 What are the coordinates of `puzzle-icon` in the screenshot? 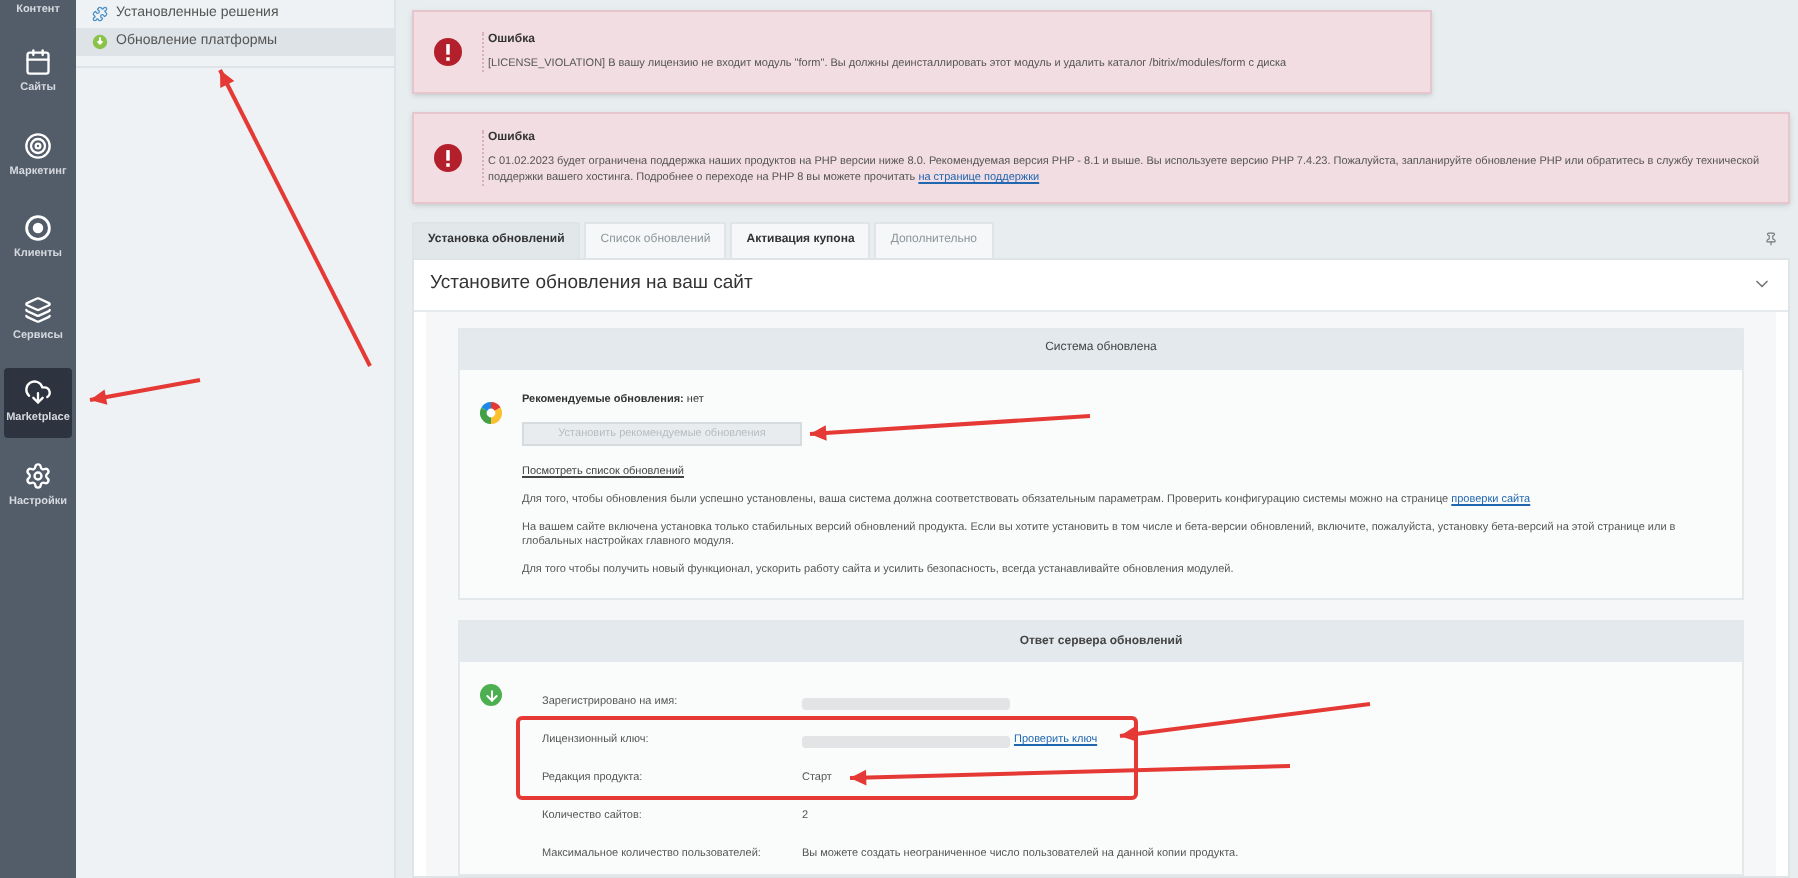 It's located at (100, 14).